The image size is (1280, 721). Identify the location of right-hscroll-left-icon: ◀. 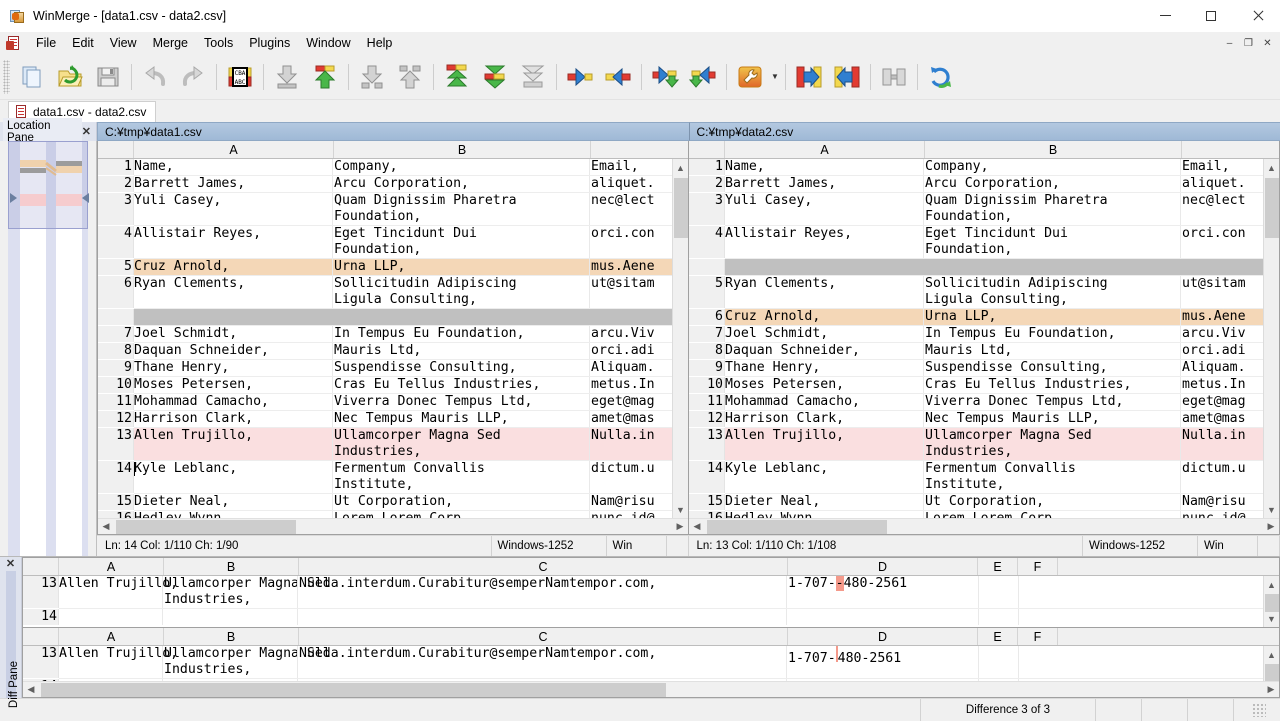
(697, 527).